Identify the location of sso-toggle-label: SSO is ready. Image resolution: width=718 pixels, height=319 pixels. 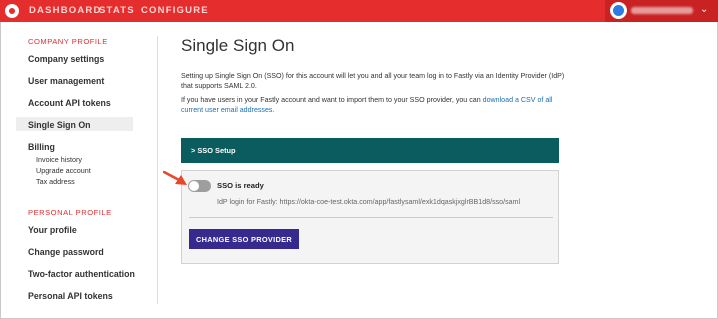
(240, 185).